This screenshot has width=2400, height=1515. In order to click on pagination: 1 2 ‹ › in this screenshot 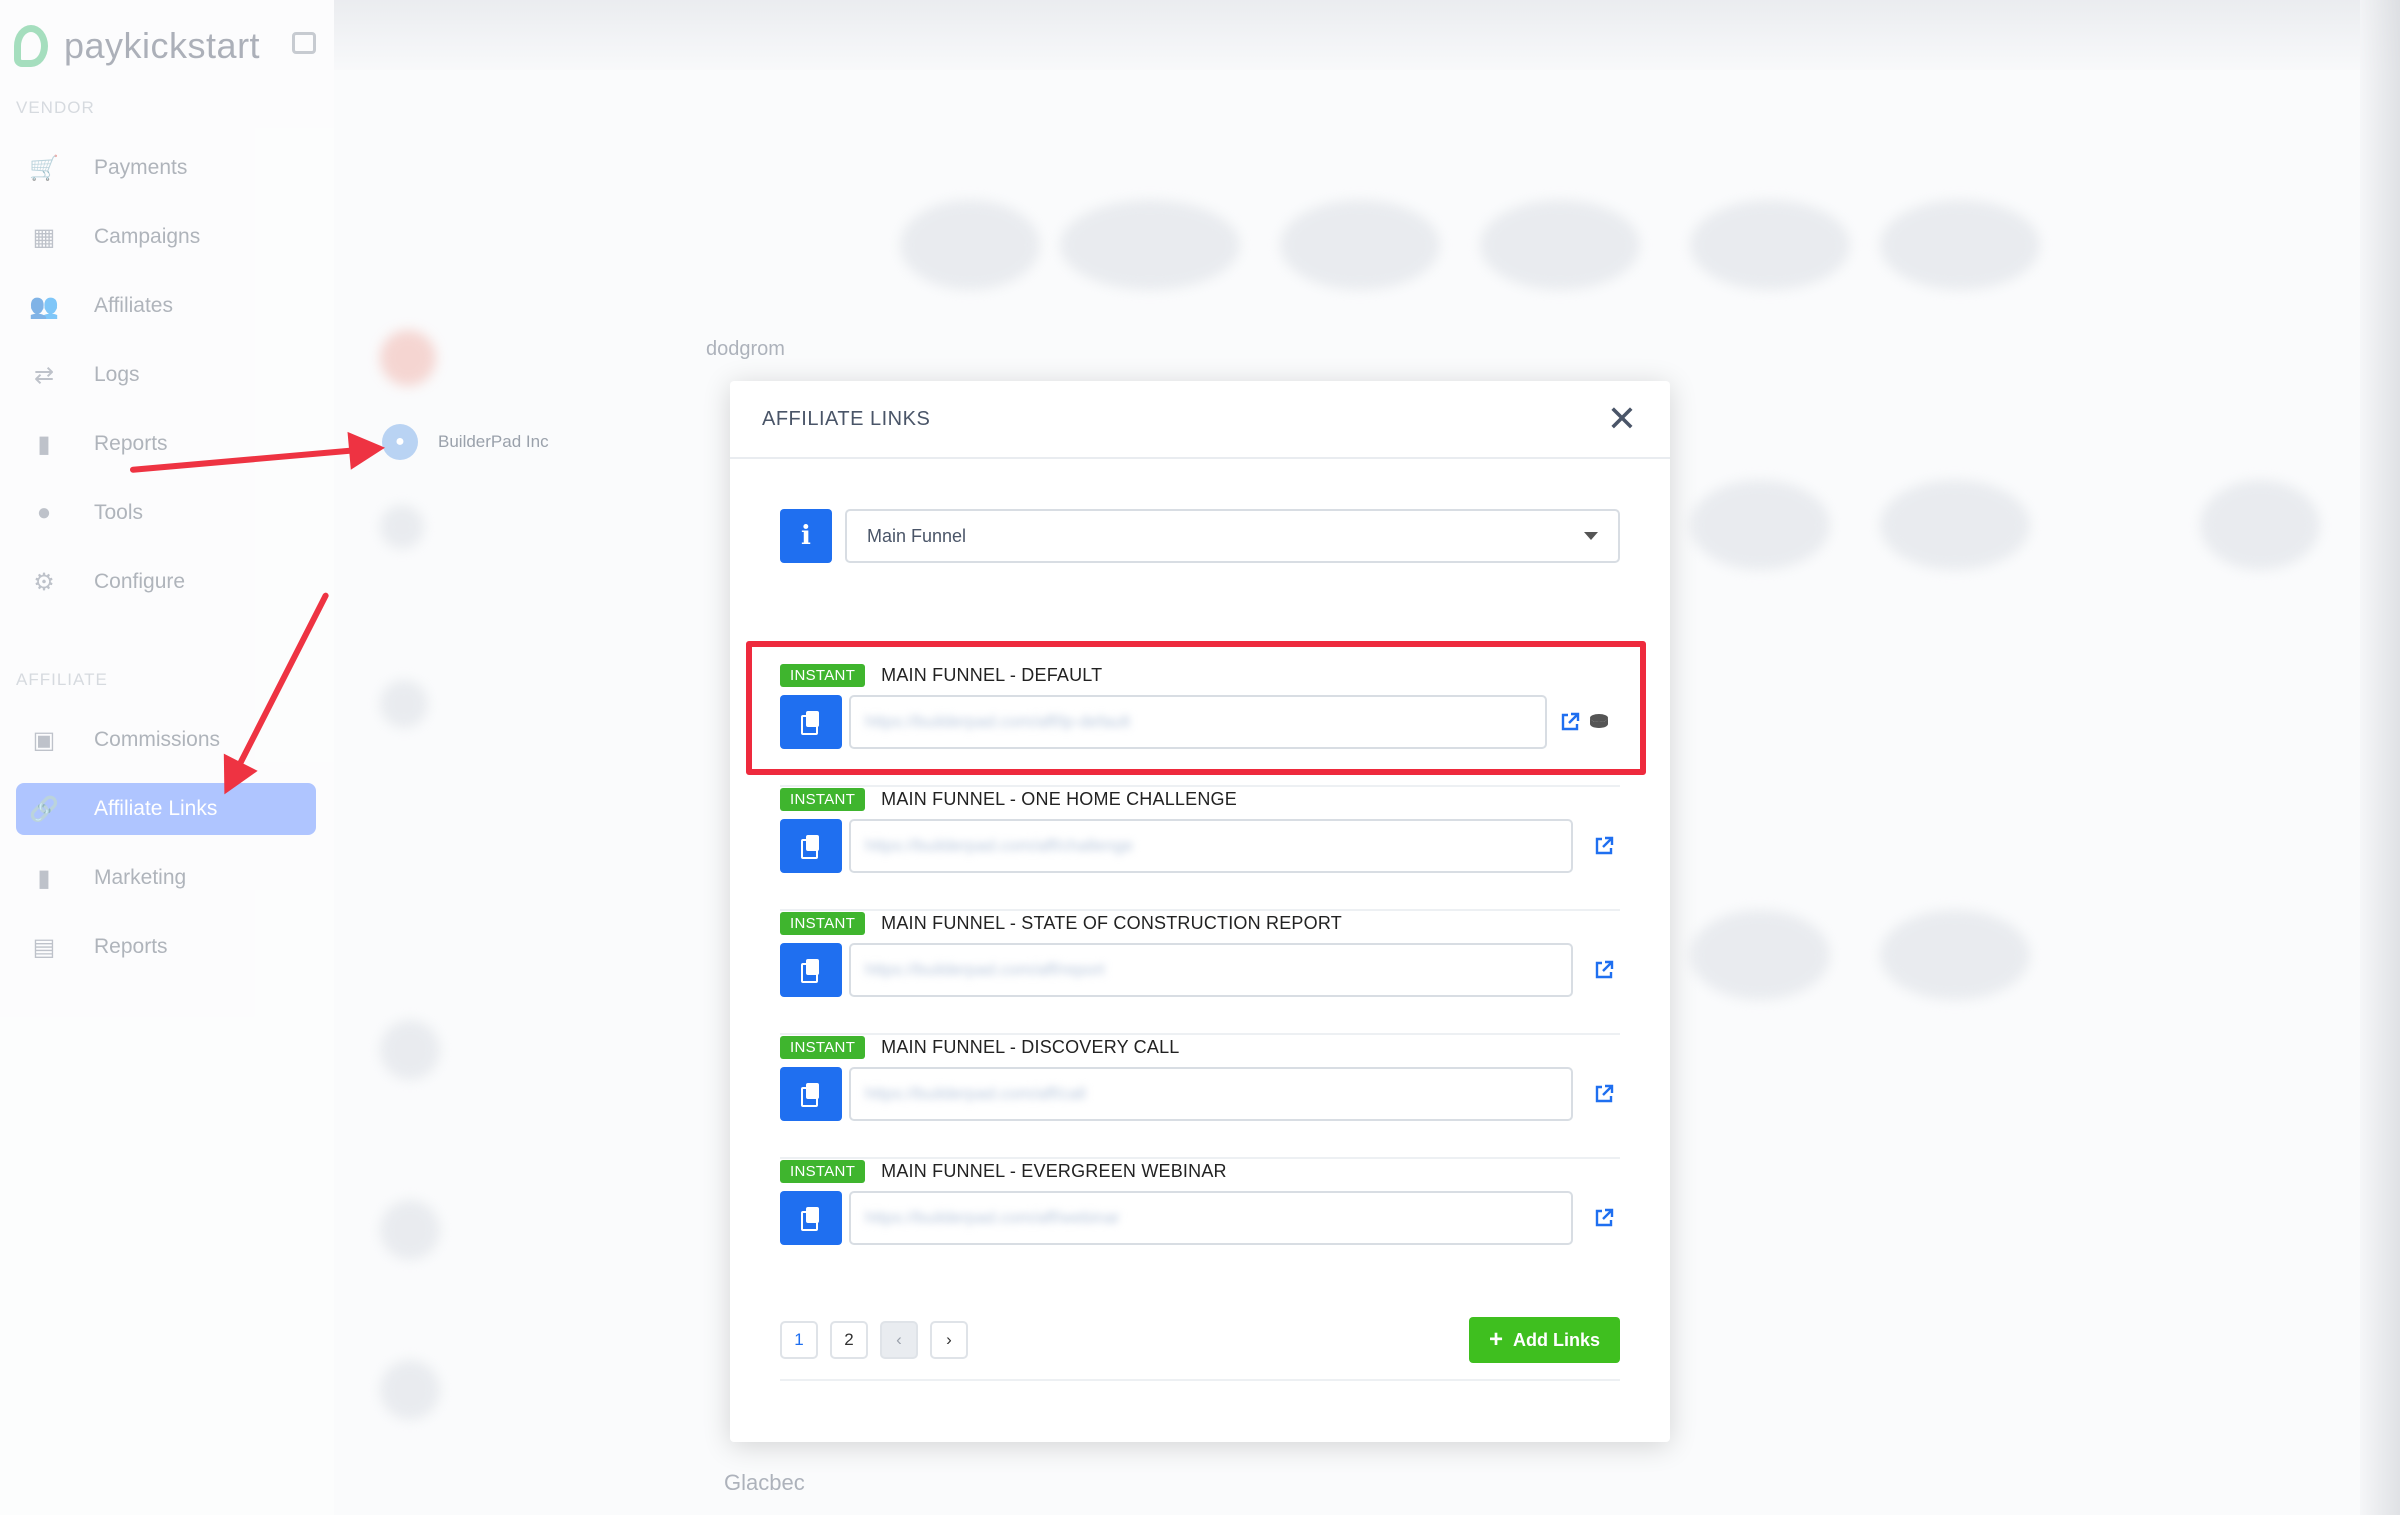, I will do `click(874, 1340)`.